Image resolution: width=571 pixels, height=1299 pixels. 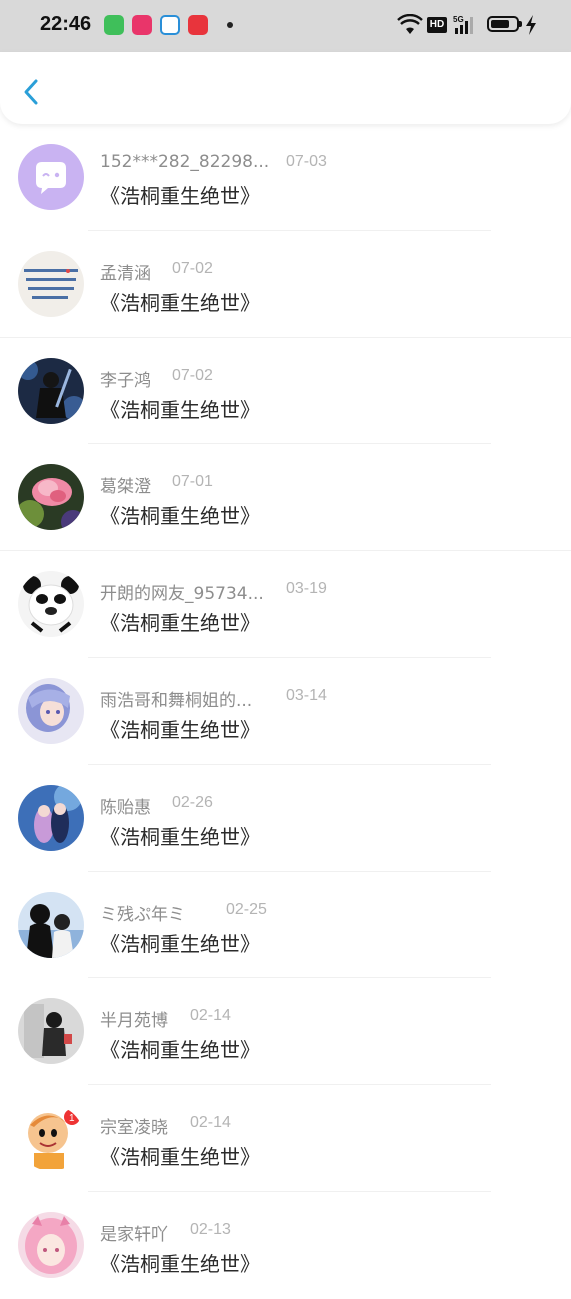 What do you see at coordinates (410, 24) in the screenshot?
I see `wifi-icon` at bounding box center [410, 24].